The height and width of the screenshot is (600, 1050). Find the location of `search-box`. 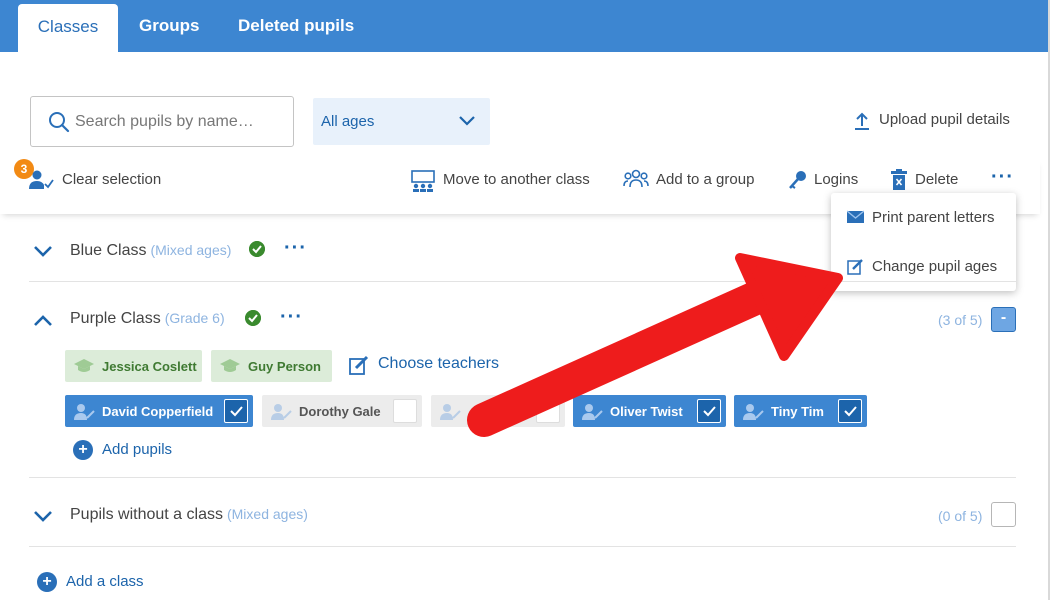

search-box is located at coordinates (162, 121).